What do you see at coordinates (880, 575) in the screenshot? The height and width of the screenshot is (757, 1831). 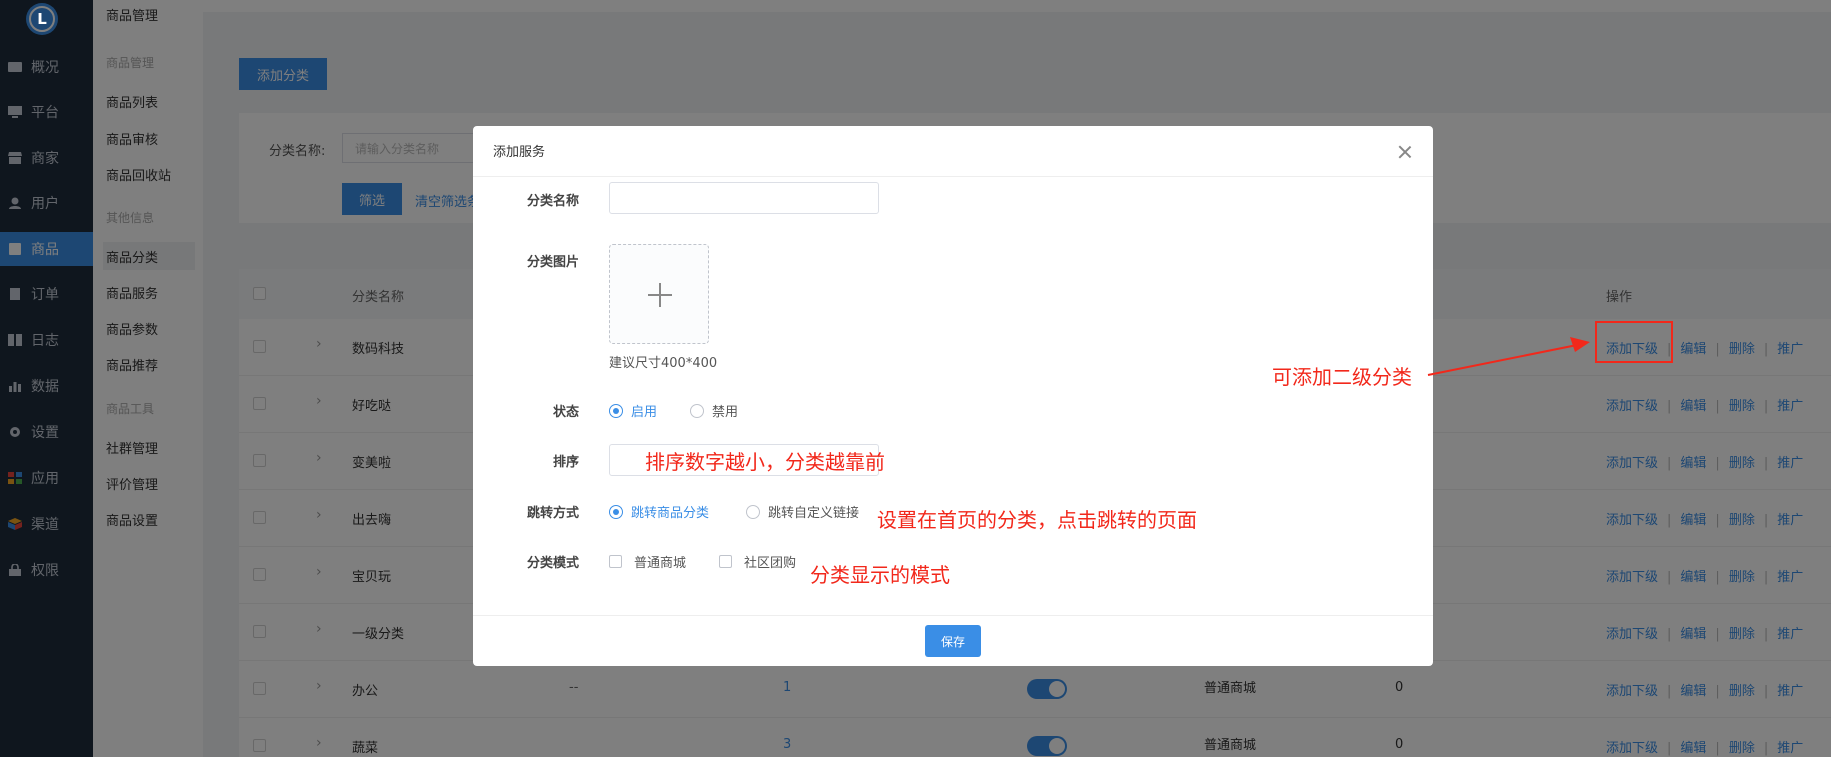 I see `annotation-mode-tip: 分类显示的模式` at bounding box center [880, 575].